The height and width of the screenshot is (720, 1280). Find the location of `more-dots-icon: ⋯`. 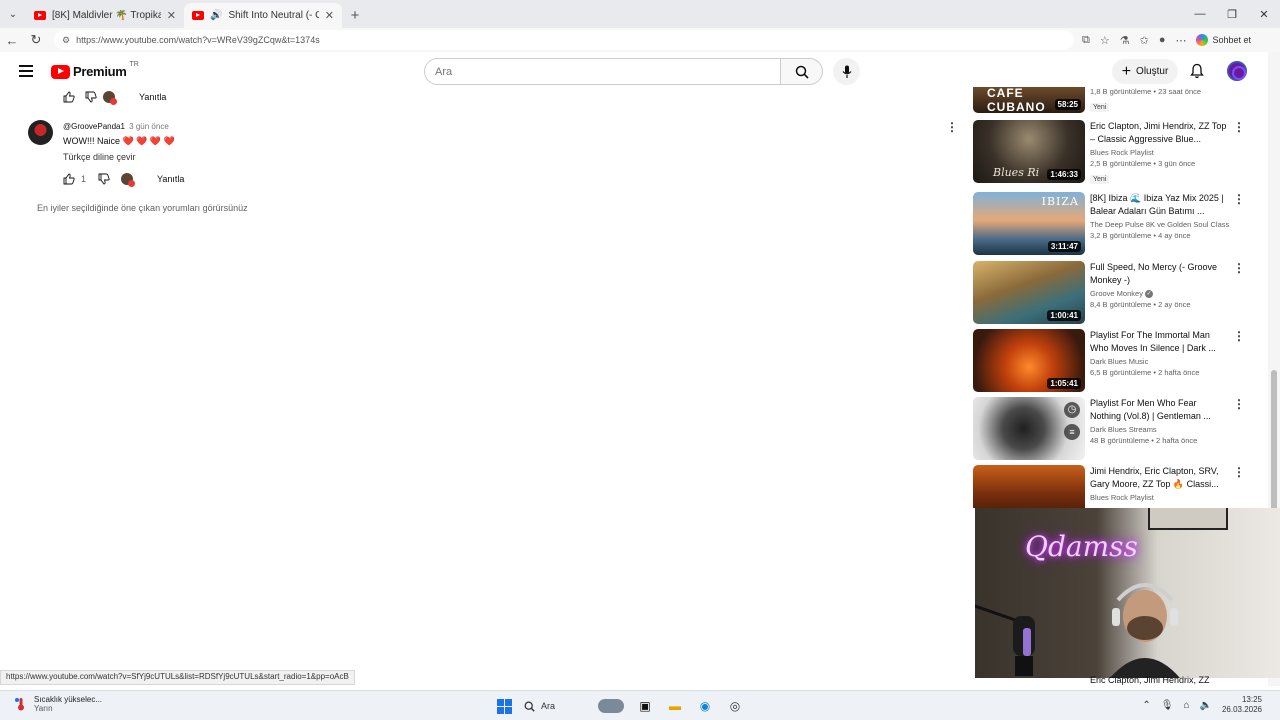

more-dots-icon: ⋯ is located at coordinates (1180, 40).